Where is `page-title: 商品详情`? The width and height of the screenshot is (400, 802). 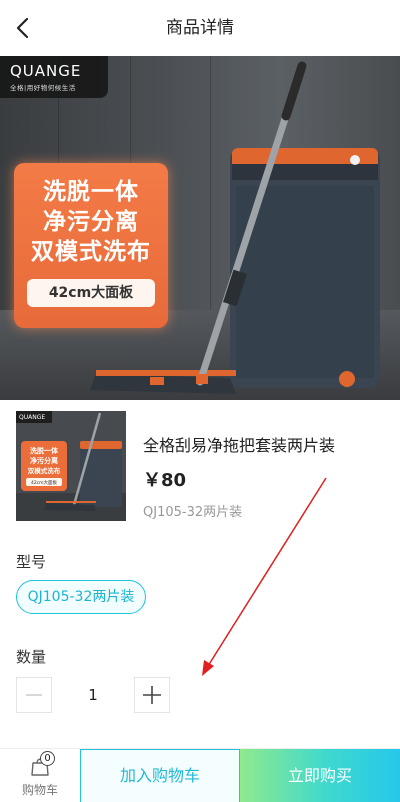 page-title: 商品详情 is located at coordinates (200, 28).